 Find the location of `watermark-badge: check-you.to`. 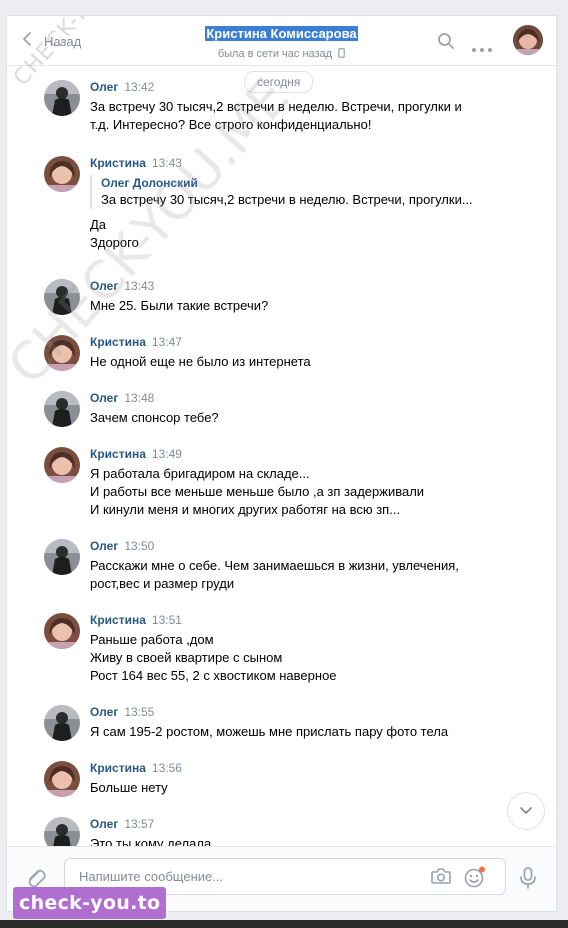

watermark-badge: check-you.to is located at coordinates (90, 903).